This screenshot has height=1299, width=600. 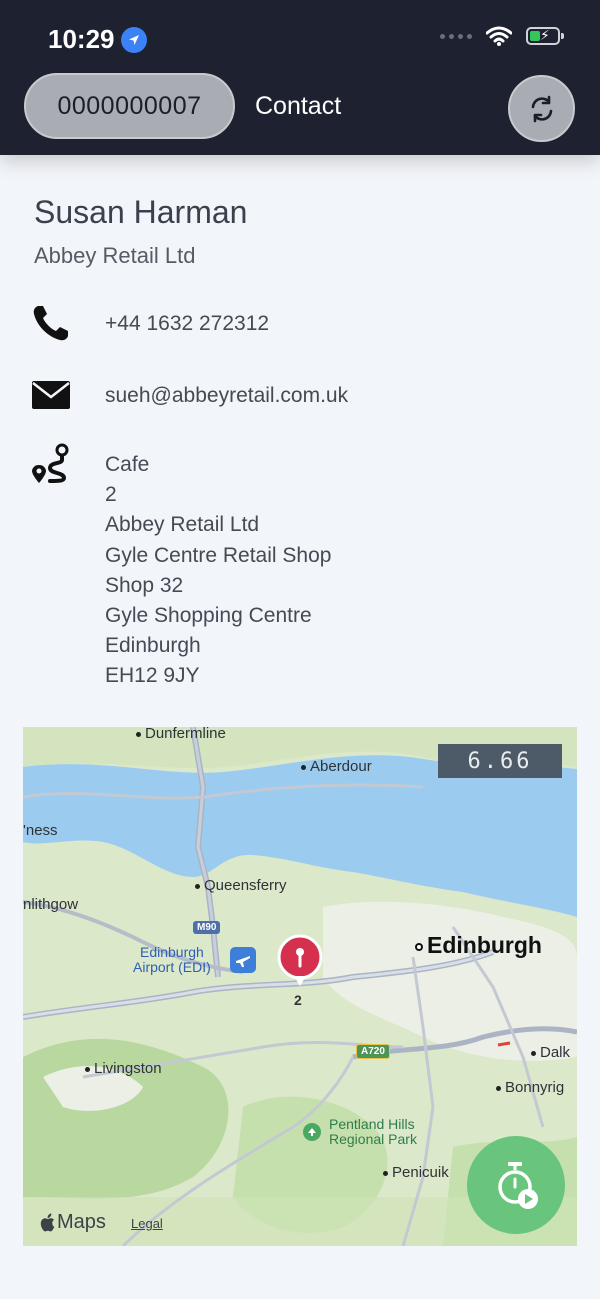 I want to click on map-label-ness: 'ness, so click(x=40, y=830).